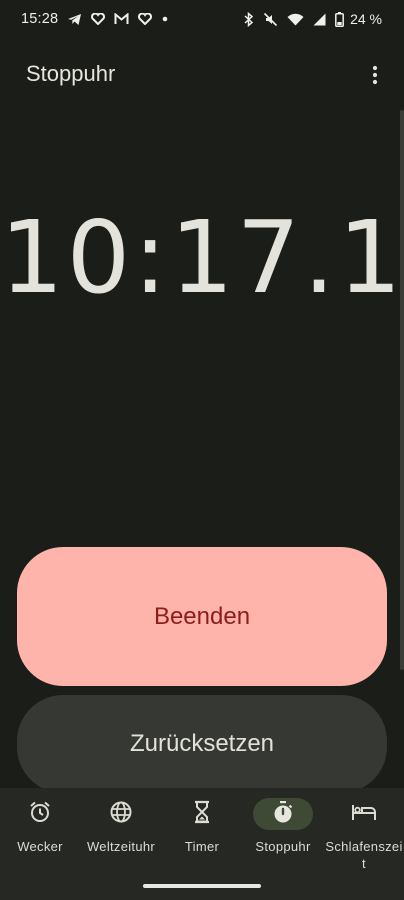  I want to click on status-right: 24 %, so click(313, 19).